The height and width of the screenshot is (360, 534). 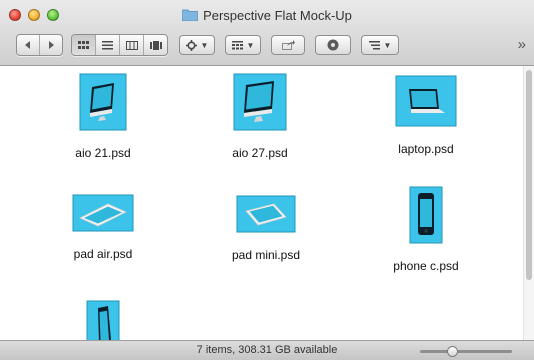 What do you see at coordinates (522, 44) in the screenshot?
I see `toolbar-overflow-button: »` at bounding box center [522, 44].